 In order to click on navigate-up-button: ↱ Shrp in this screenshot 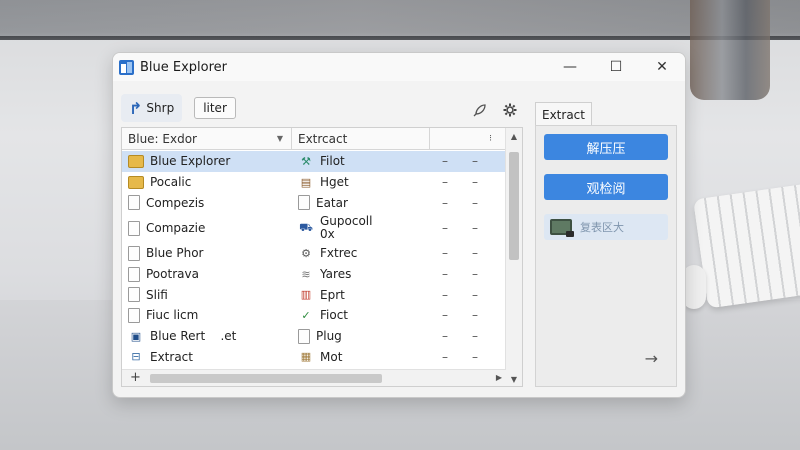, I will do `click(152, 108)`.